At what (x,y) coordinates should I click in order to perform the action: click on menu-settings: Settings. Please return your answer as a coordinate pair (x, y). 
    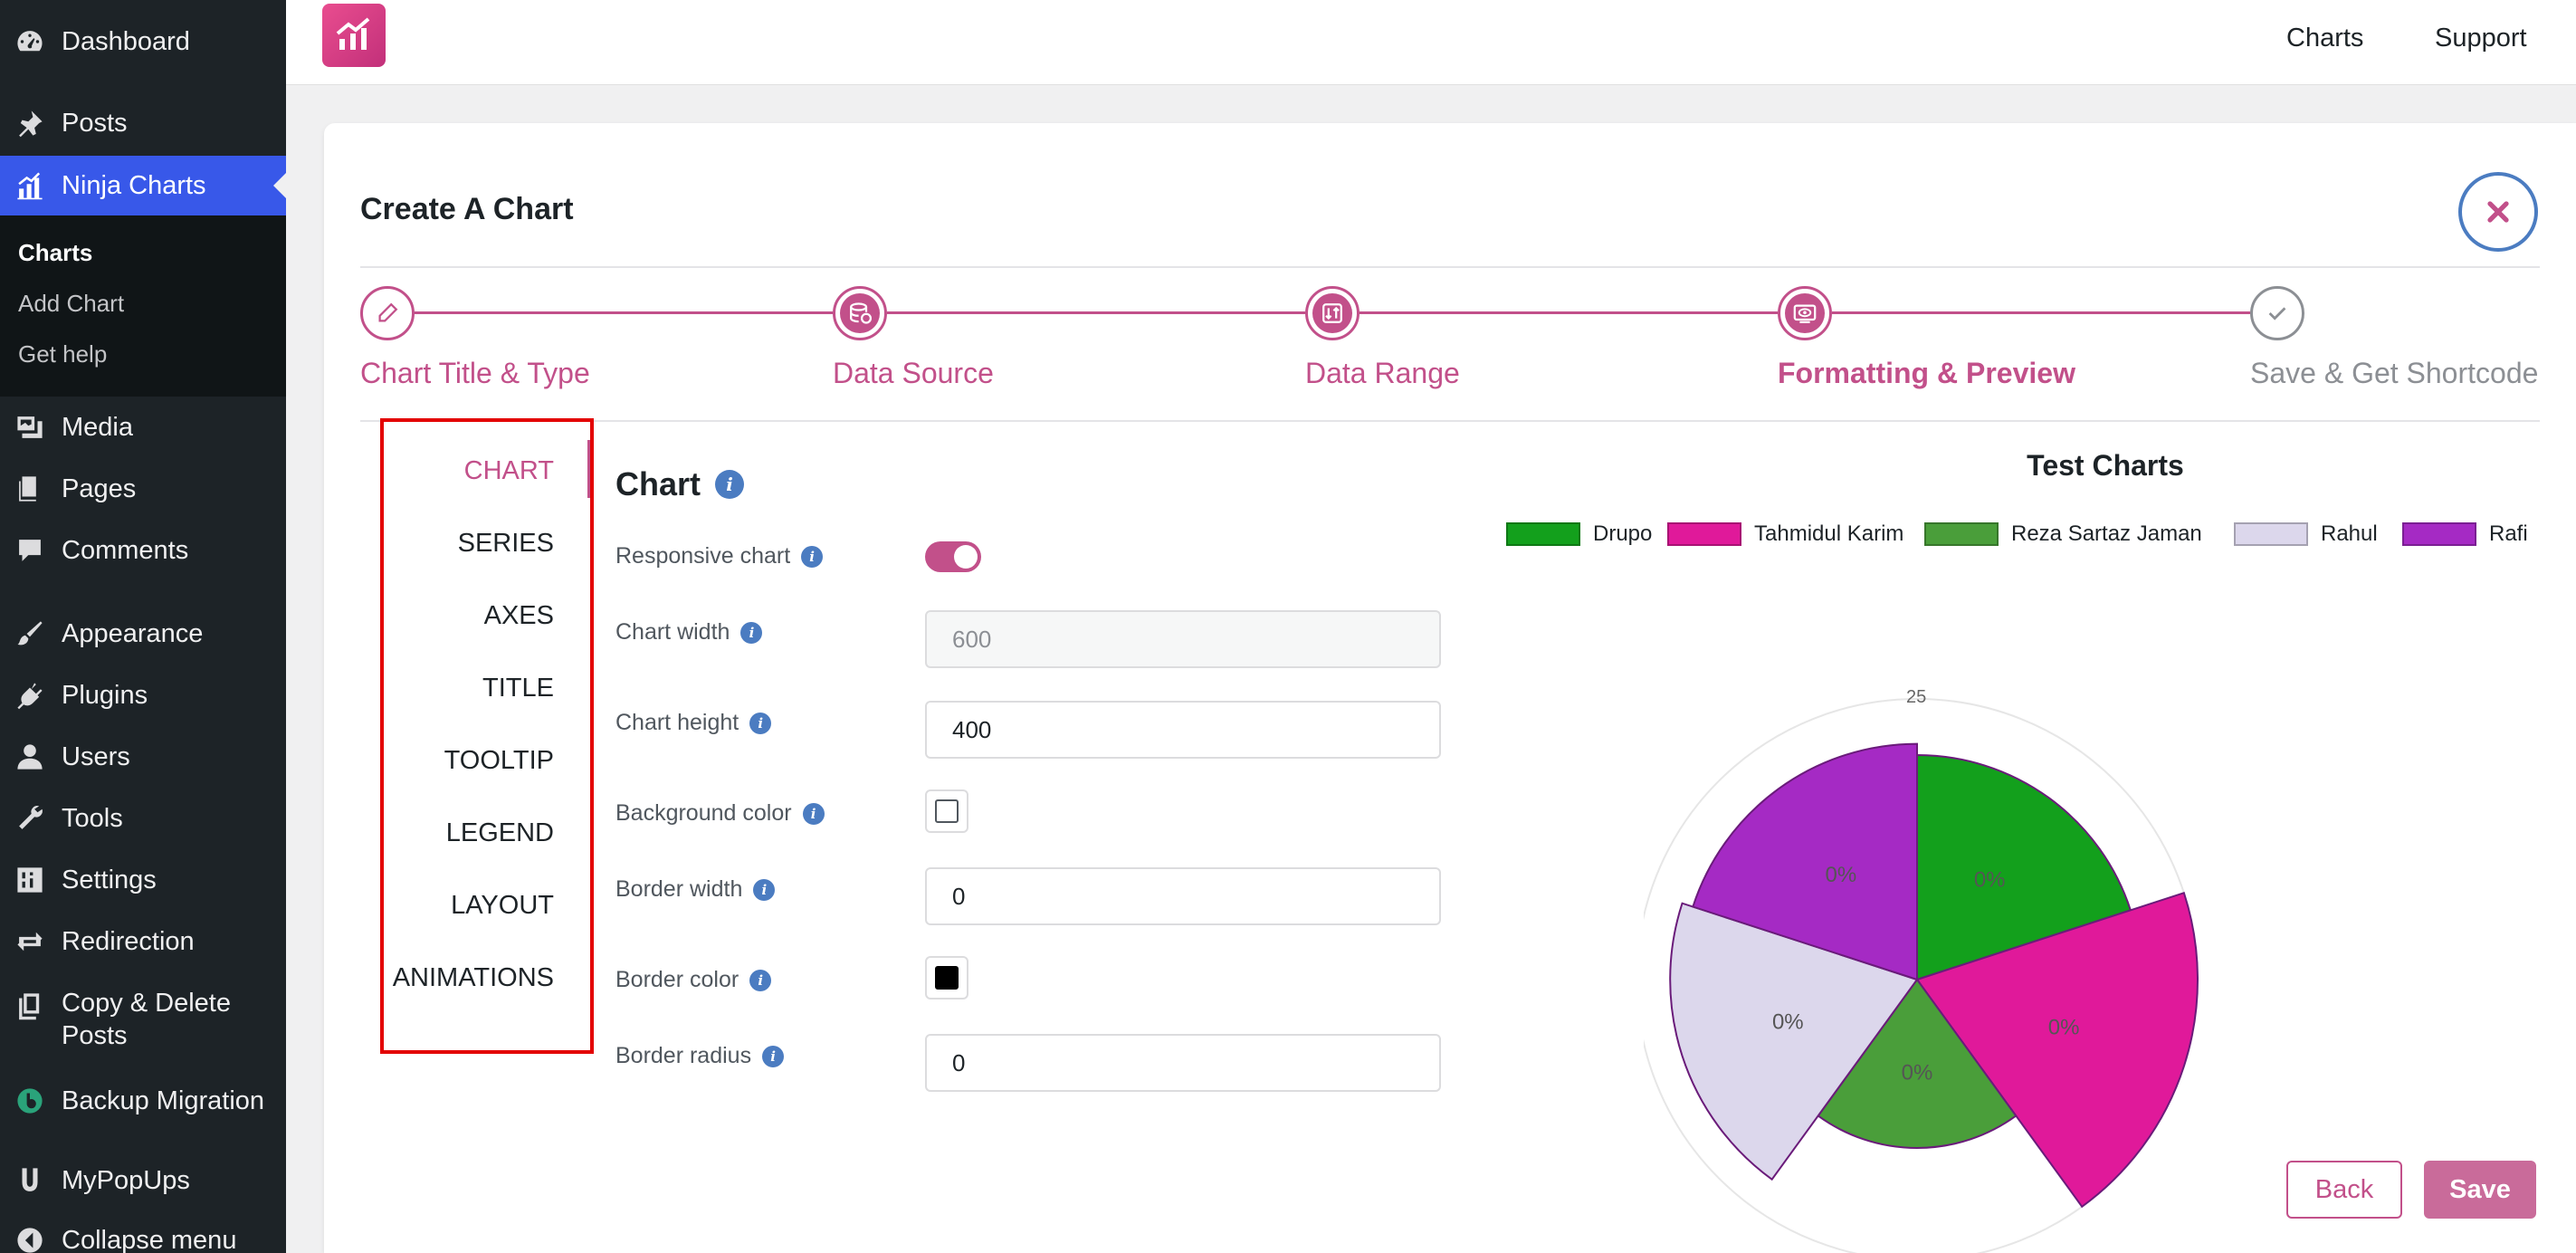
    Looking at the image, I should click on (143, 880).